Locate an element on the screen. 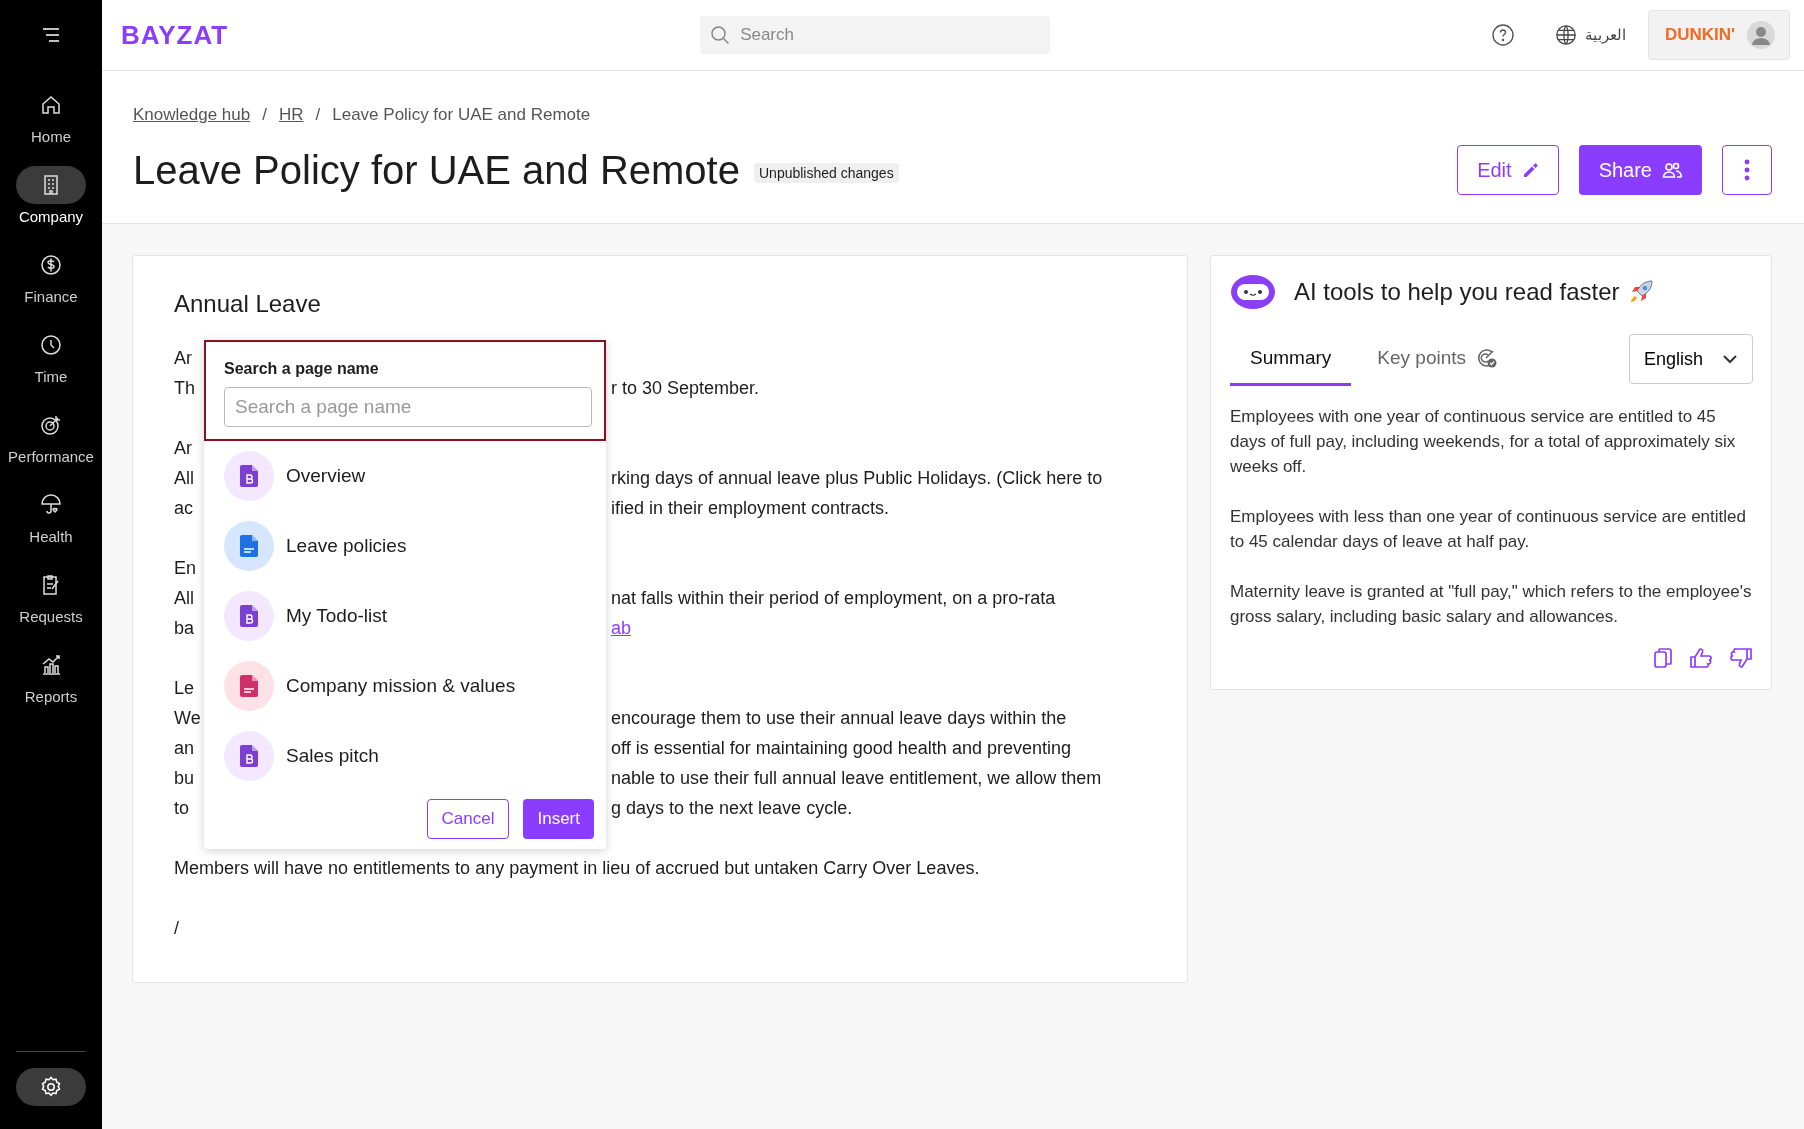 This screenshot has height=1129, width=1804. umbrella-icon is located at coordinates (51, 505).